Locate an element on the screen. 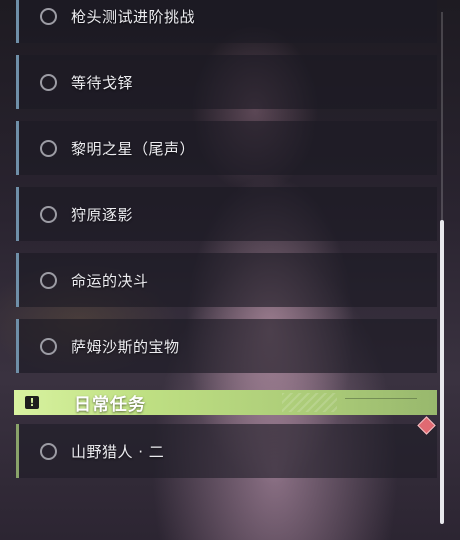  quest-label: 萨姆沙斯的宝物 is located at coordinates (125, 346).